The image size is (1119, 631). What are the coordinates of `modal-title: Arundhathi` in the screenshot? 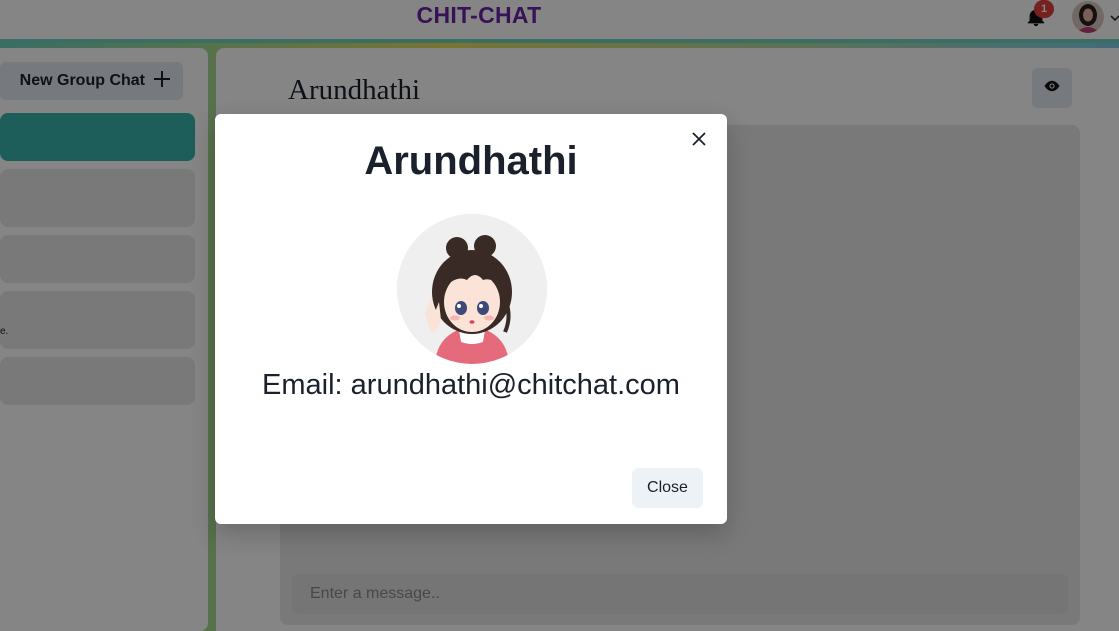 It's located at (471, 161).